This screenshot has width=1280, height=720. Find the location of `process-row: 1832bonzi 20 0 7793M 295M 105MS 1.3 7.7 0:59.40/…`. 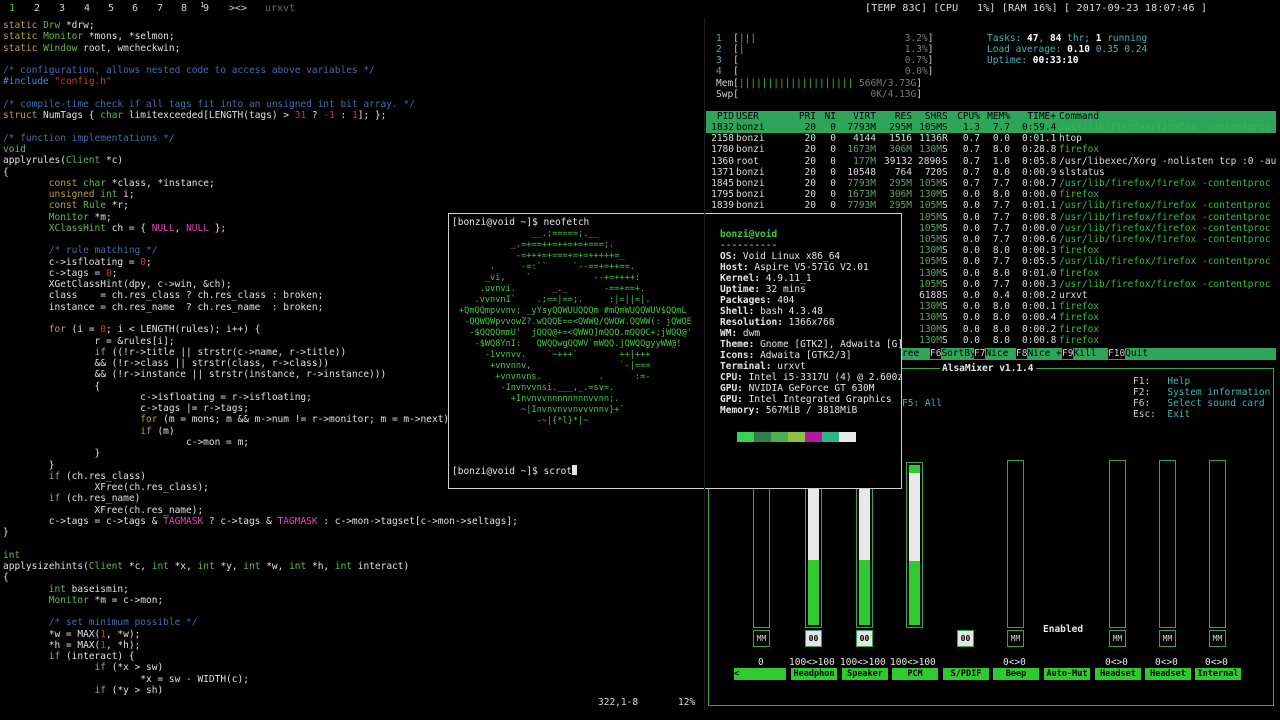

process-row: 1832bonzi 20 0 7793M 295M 105MS 1.3 7.7 0:59.40/… is located at coordinates (991, 127).